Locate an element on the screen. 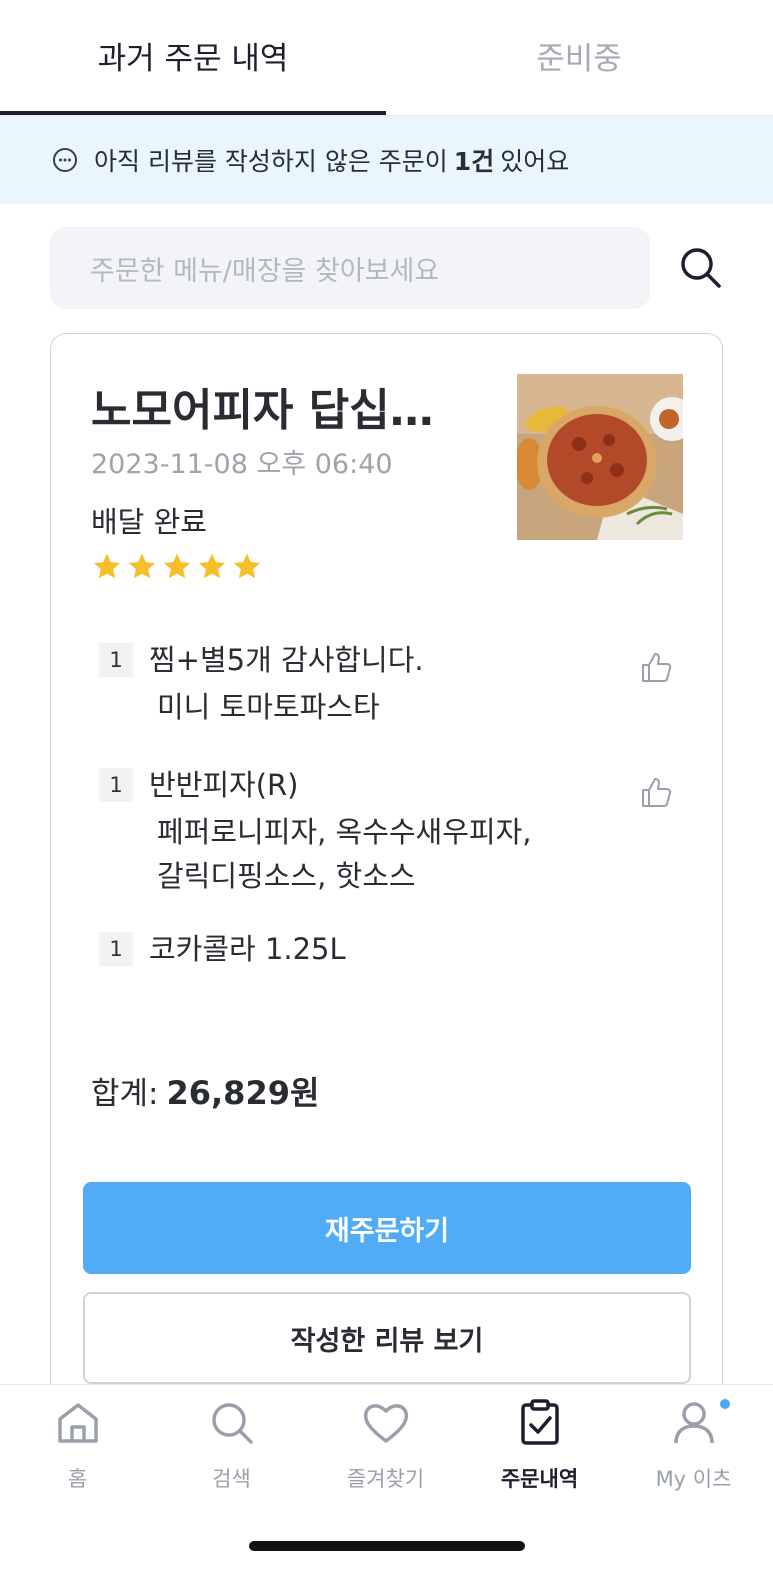 This screenshot has height=1571, width=773. nav-item-favorites: 즐겨찾기 is located at coordinates (385, 1439).